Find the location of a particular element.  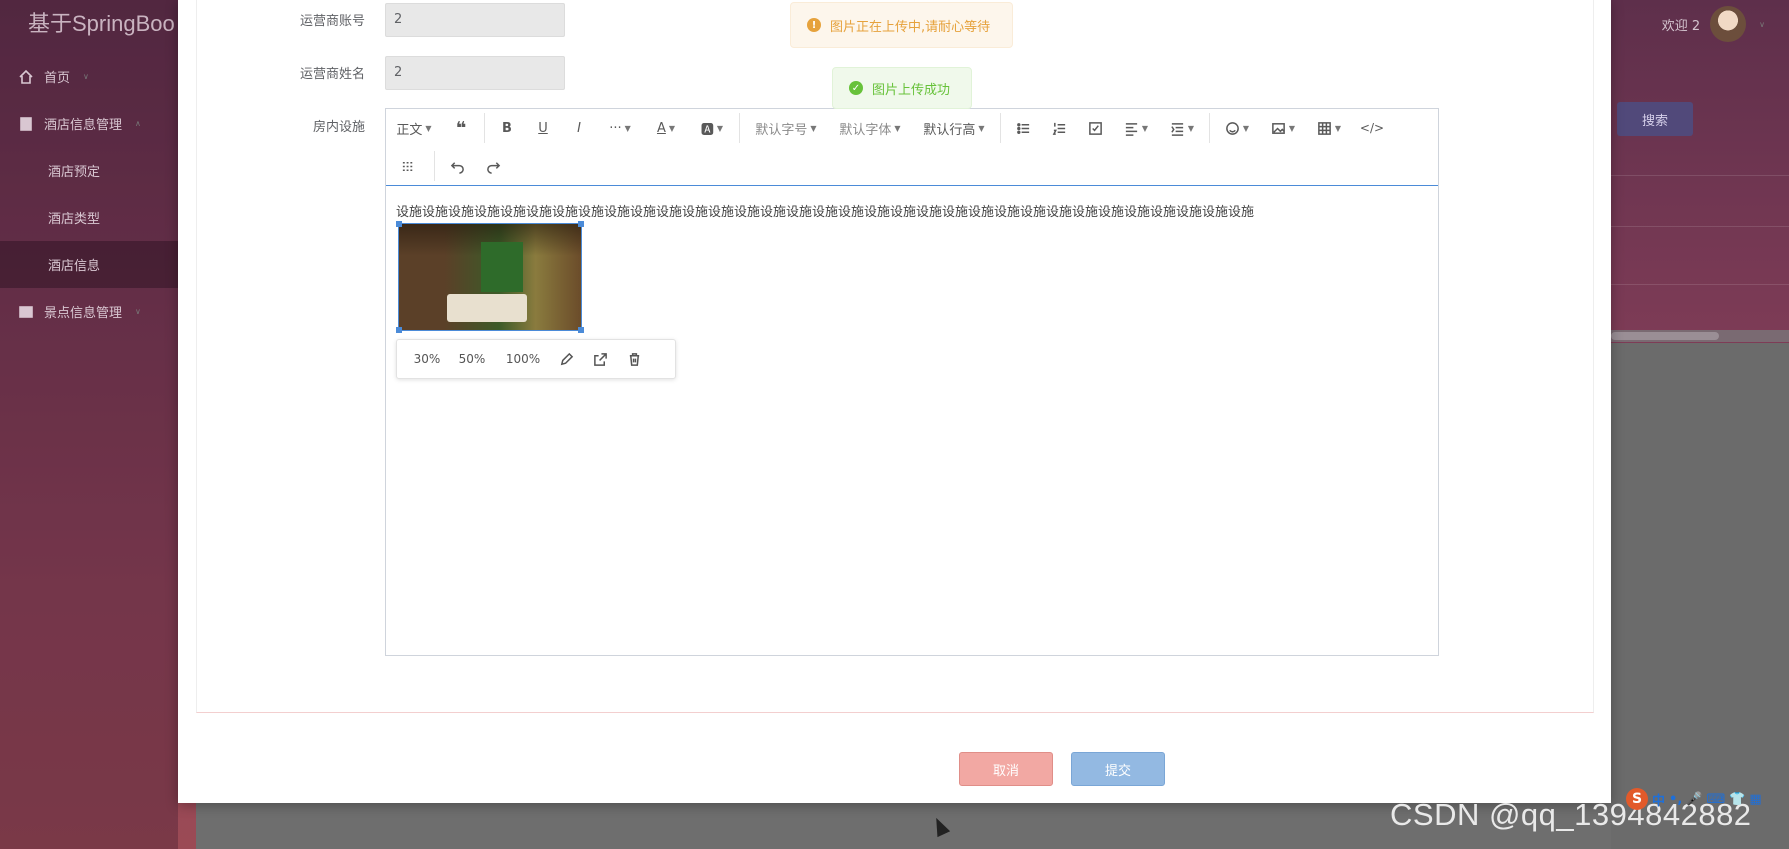

edit-image-button is located at coordinates (566, 359).